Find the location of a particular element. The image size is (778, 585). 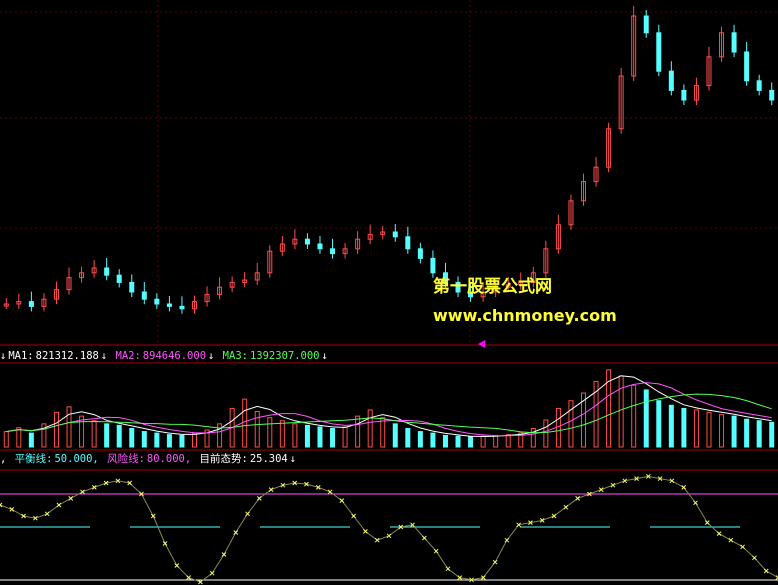

ma3-arrow-icon: ↓ is located at coordinates (324, 356).